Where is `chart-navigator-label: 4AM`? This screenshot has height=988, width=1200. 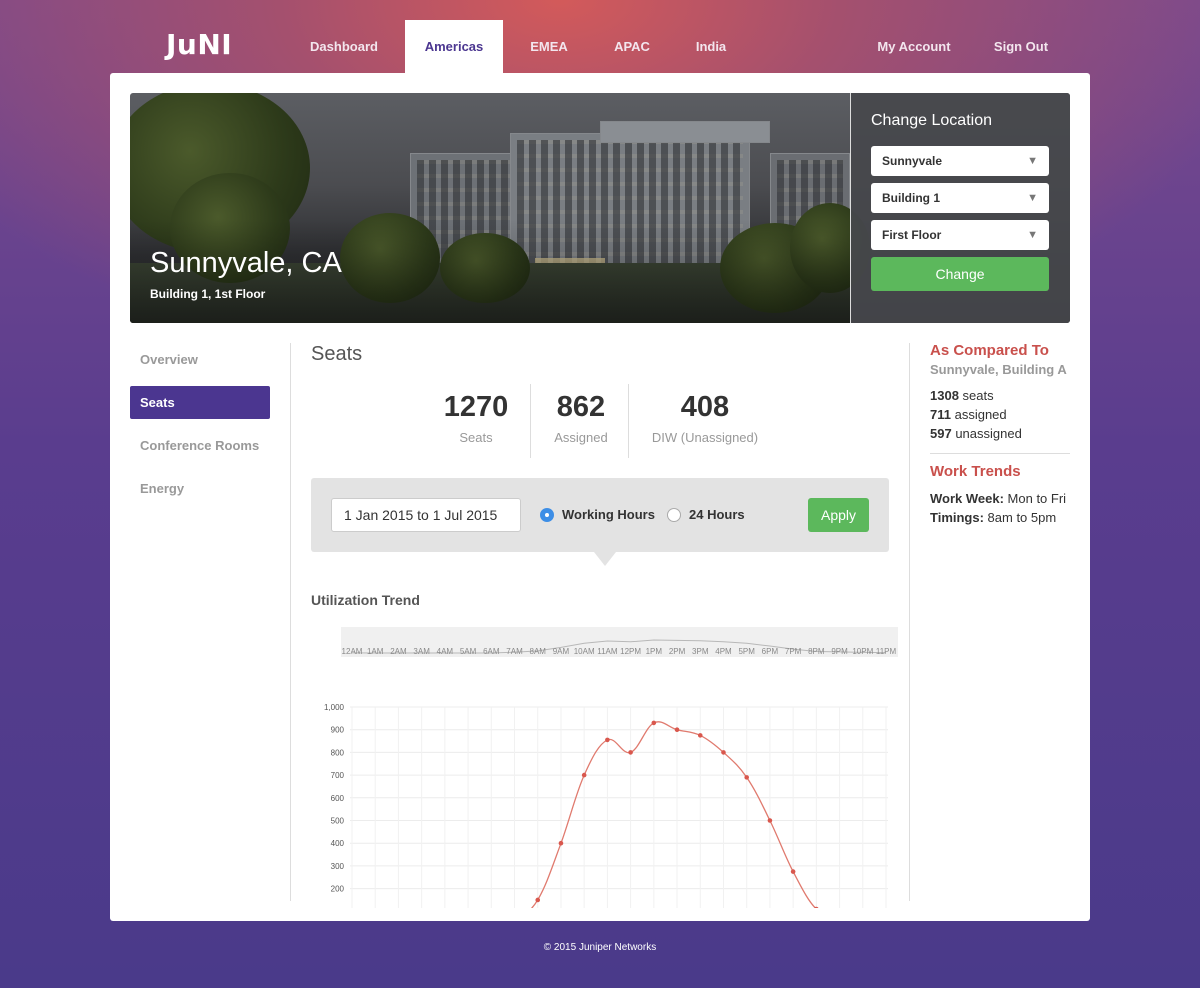
chart-navigator-label: 4AM is located at coordinates (445, 651).